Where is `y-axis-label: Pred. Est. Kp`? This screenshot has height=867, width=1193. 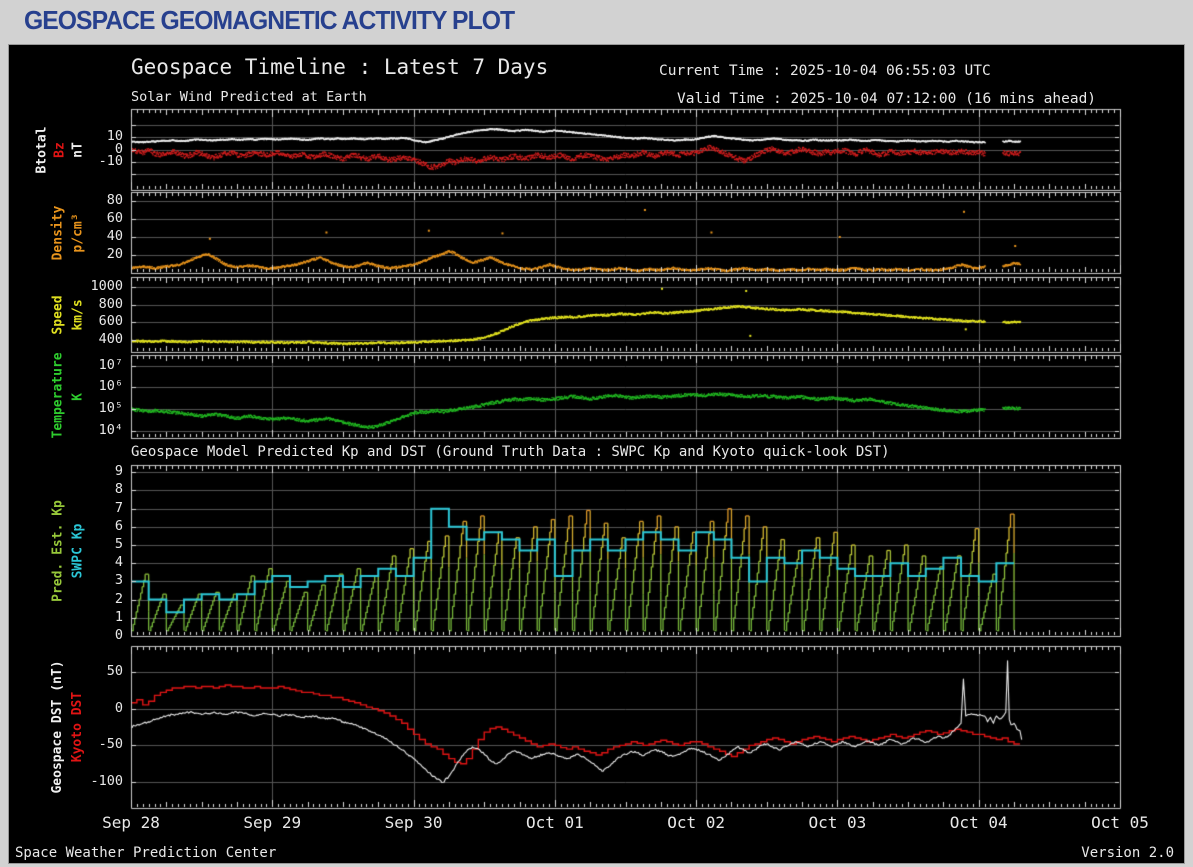
y-axis-label: Pred. Est. Kp is located at coordinates (57, 550).